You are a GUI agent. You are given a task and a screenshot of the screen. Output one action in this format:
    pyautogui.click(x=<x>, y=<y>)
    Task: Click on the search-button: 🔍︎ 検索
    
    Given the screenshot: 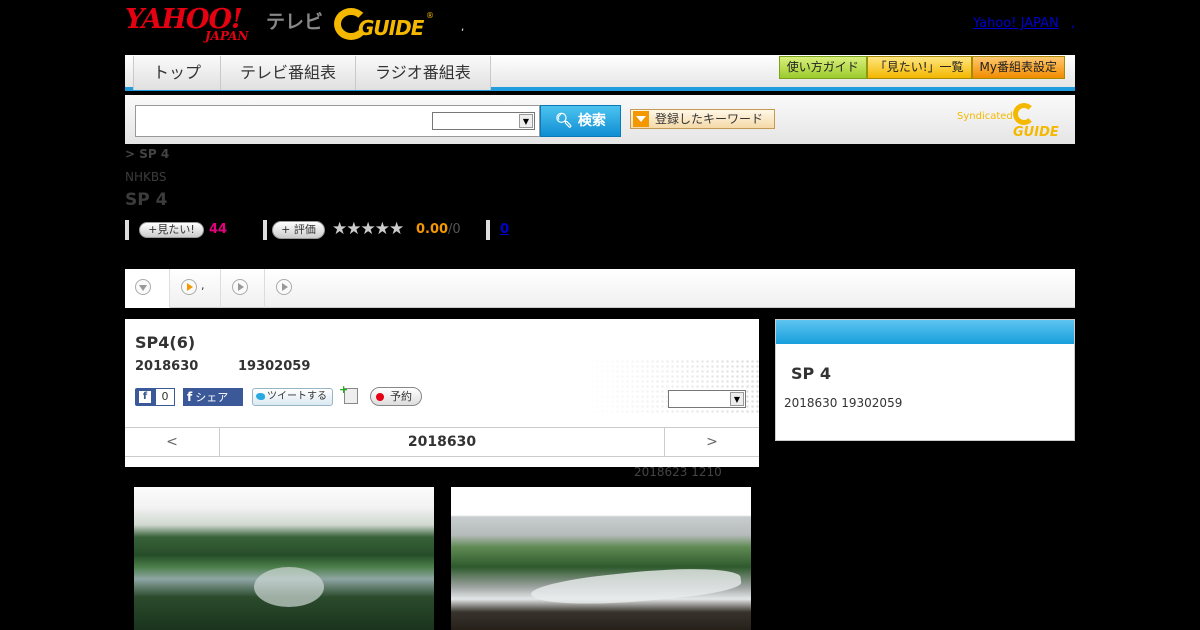 What is the action you would take?
    pyautogui.click(x=580, y=121)
    